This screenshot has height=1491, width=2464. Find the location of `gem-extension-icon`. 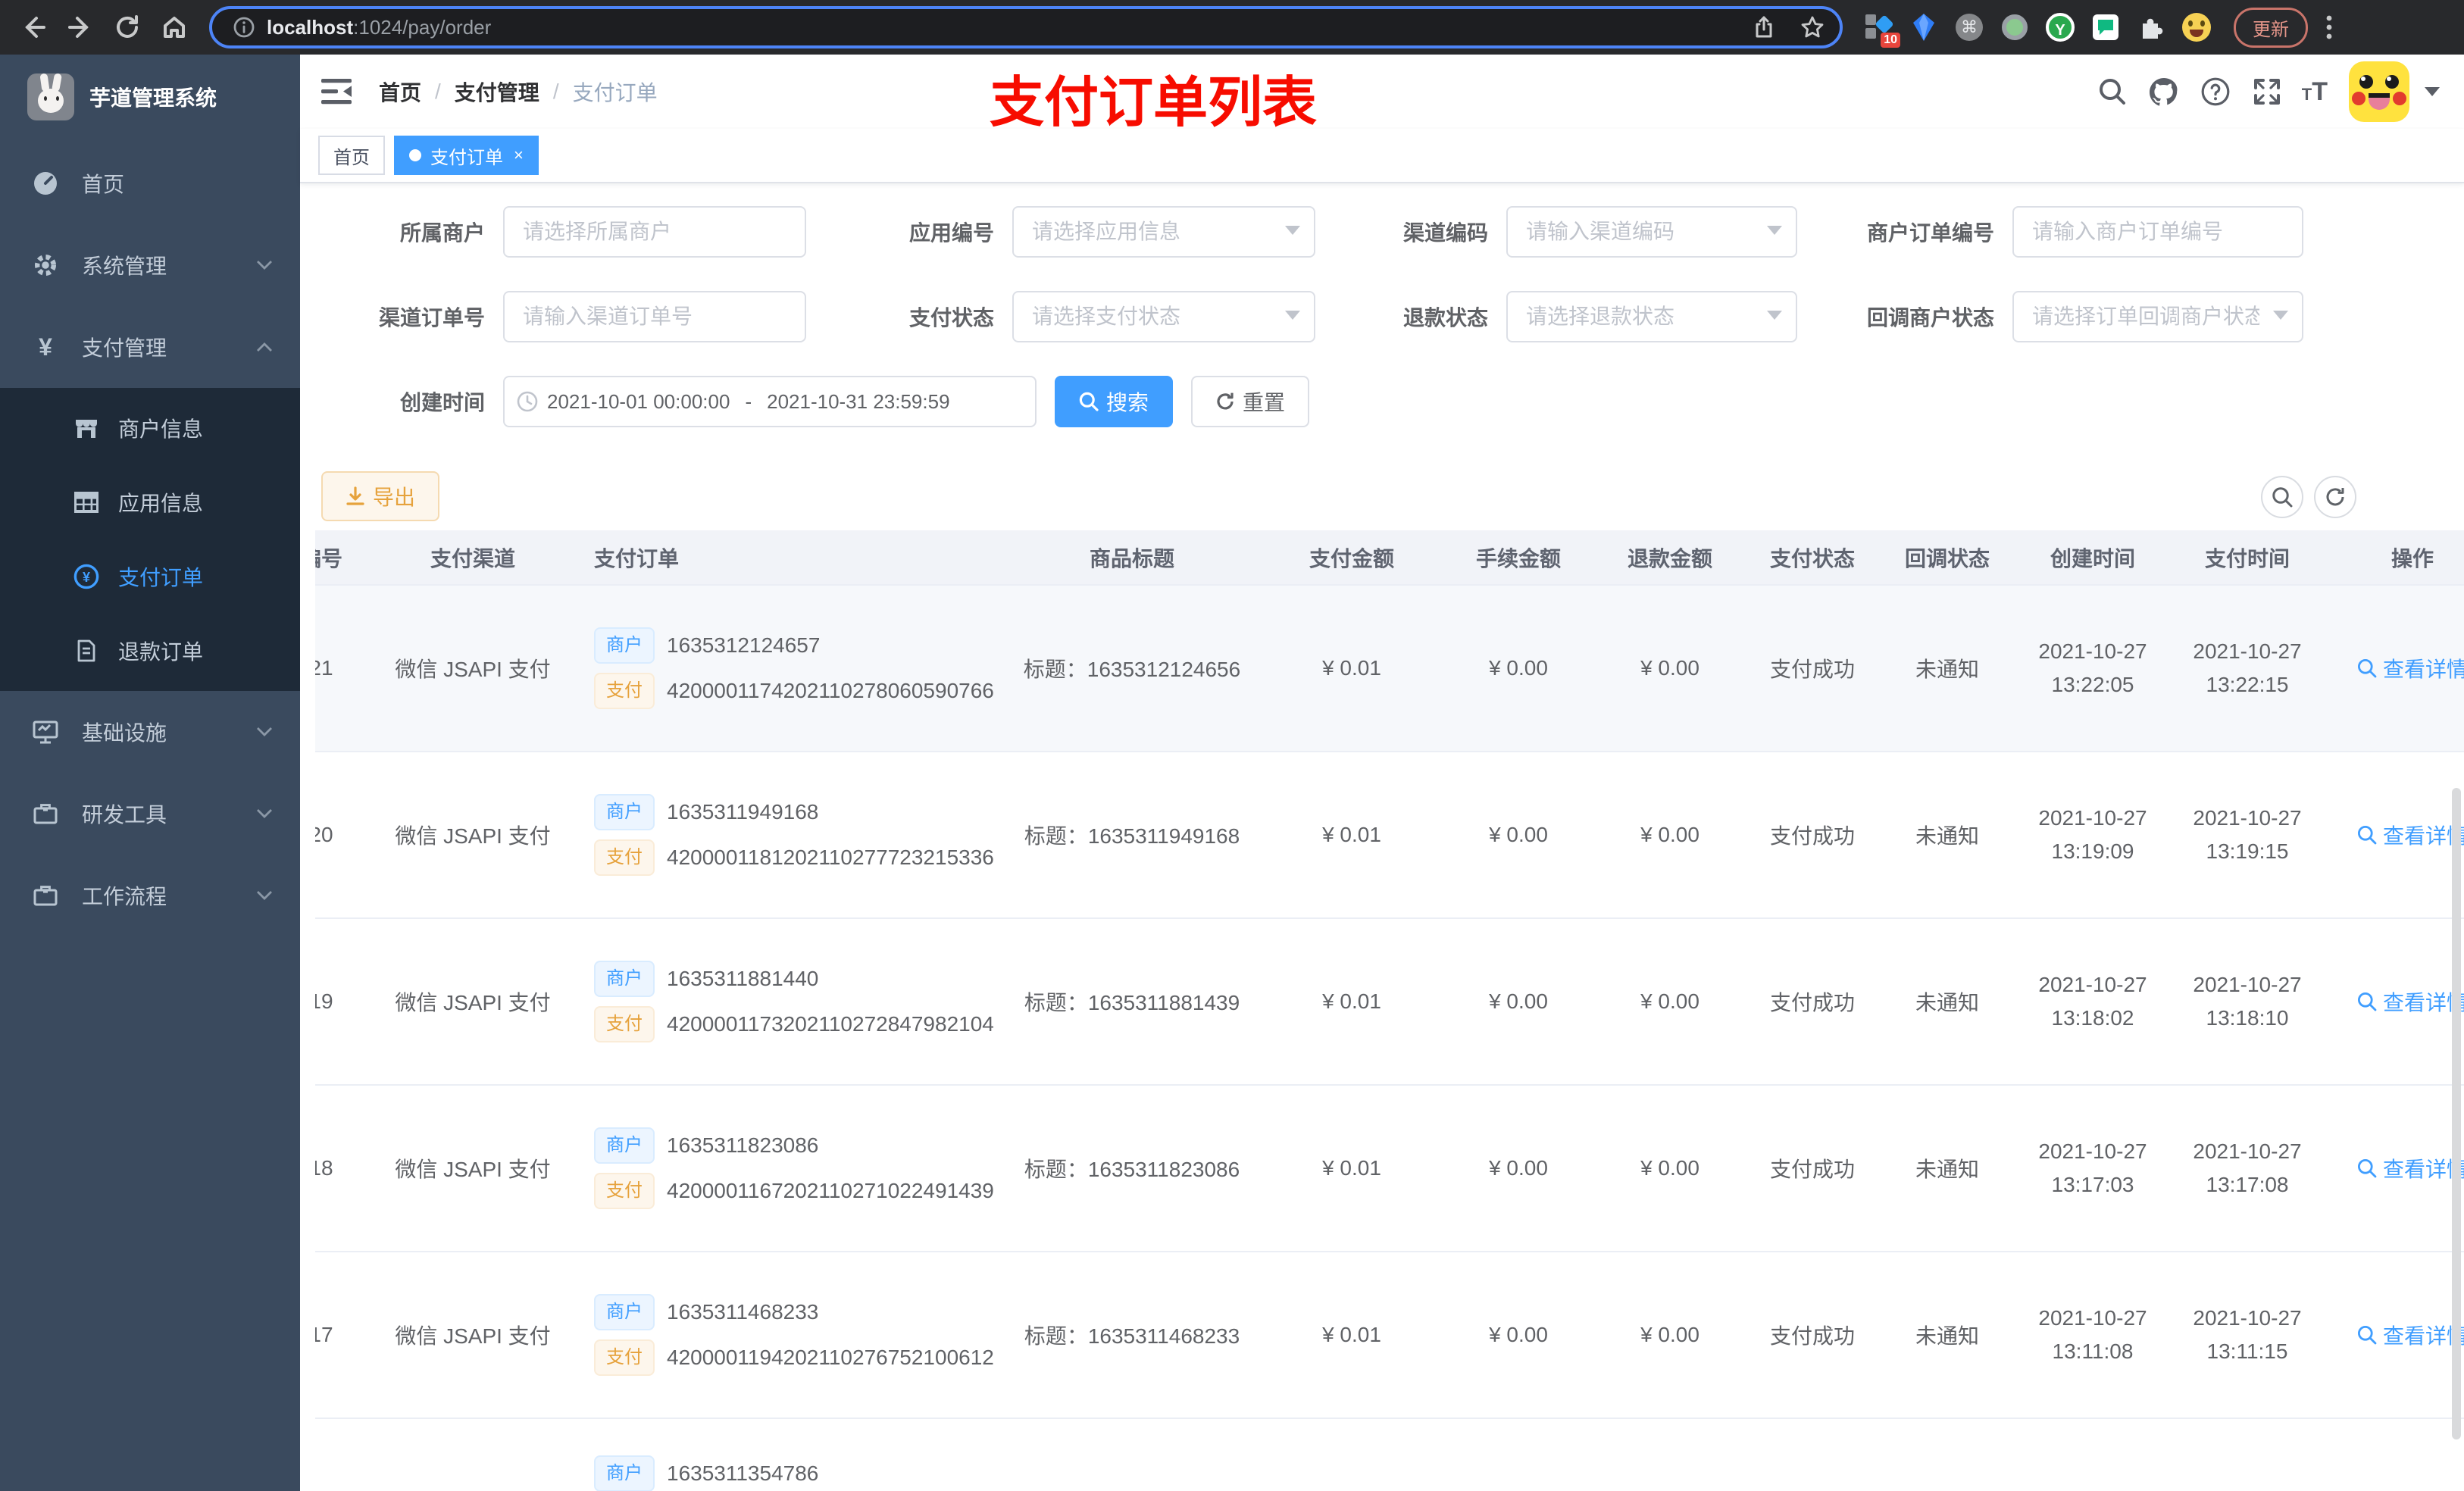

gem-extension-icon is located at coordinates (1923, 27).